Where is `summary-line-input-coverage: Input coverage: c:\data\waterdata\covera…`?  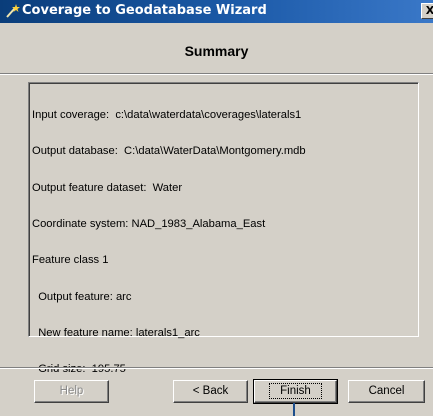 summary-line-input-coverage: Input coverage: c:\data\waterdata\covera… is located at coordinates (167, 115).